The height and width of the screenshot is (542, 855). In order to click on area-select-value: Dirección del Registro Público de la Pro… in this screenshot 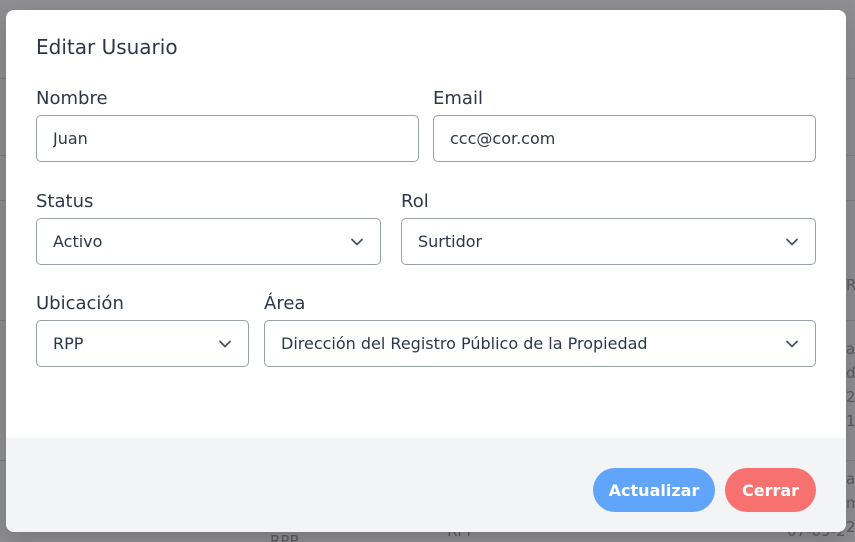, I will do `click(464, 343)`.